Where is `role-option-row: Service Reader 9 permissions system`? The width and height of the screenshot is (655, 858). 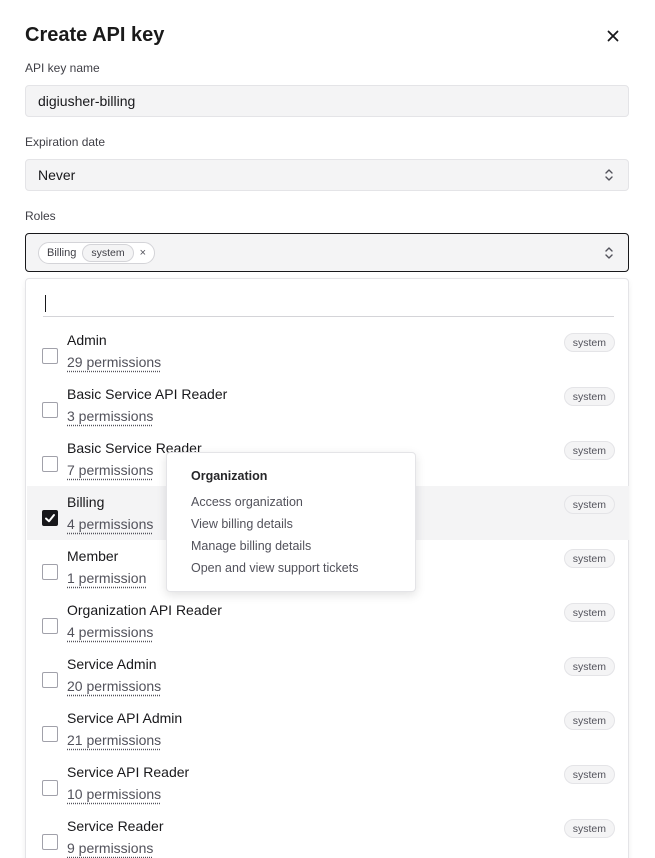 role-option-row: Service Reader 9 permissions system is located at coordinates (328, 834).